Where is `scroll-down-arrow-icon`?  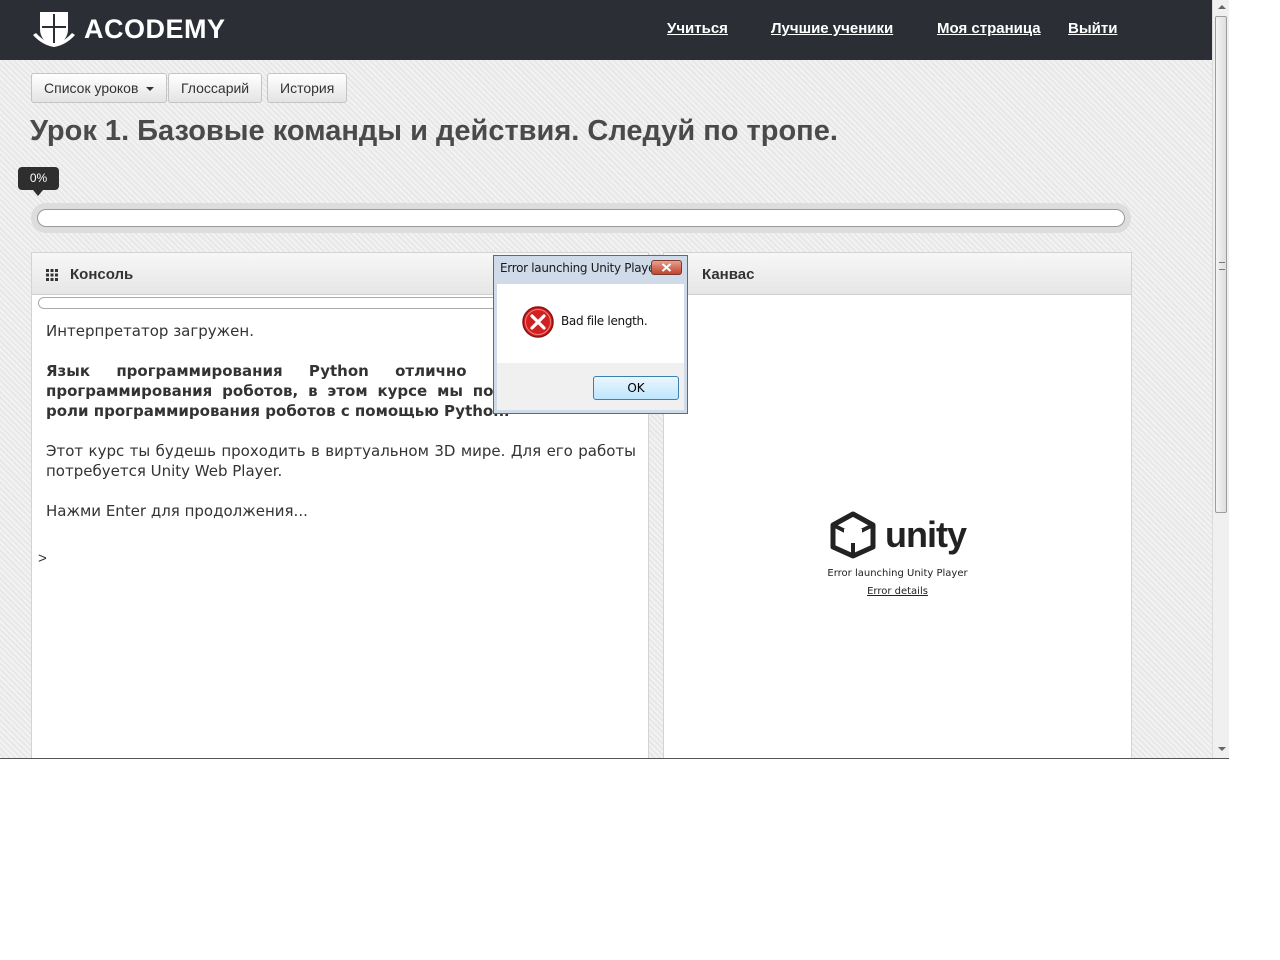 scroll-down-arrow-icon is located at coordinates (1222, 749).